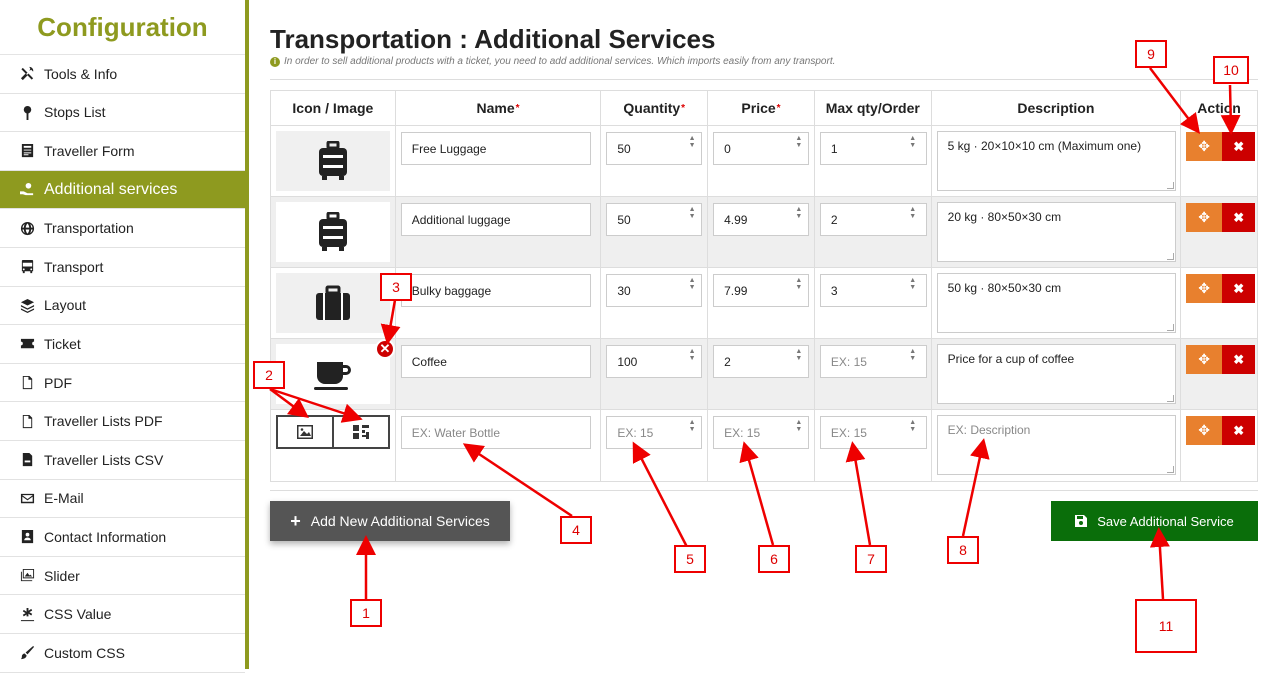 This screenshot has width=1277, height=673. I want to click on annotation-label: 7, so click(871, 559).